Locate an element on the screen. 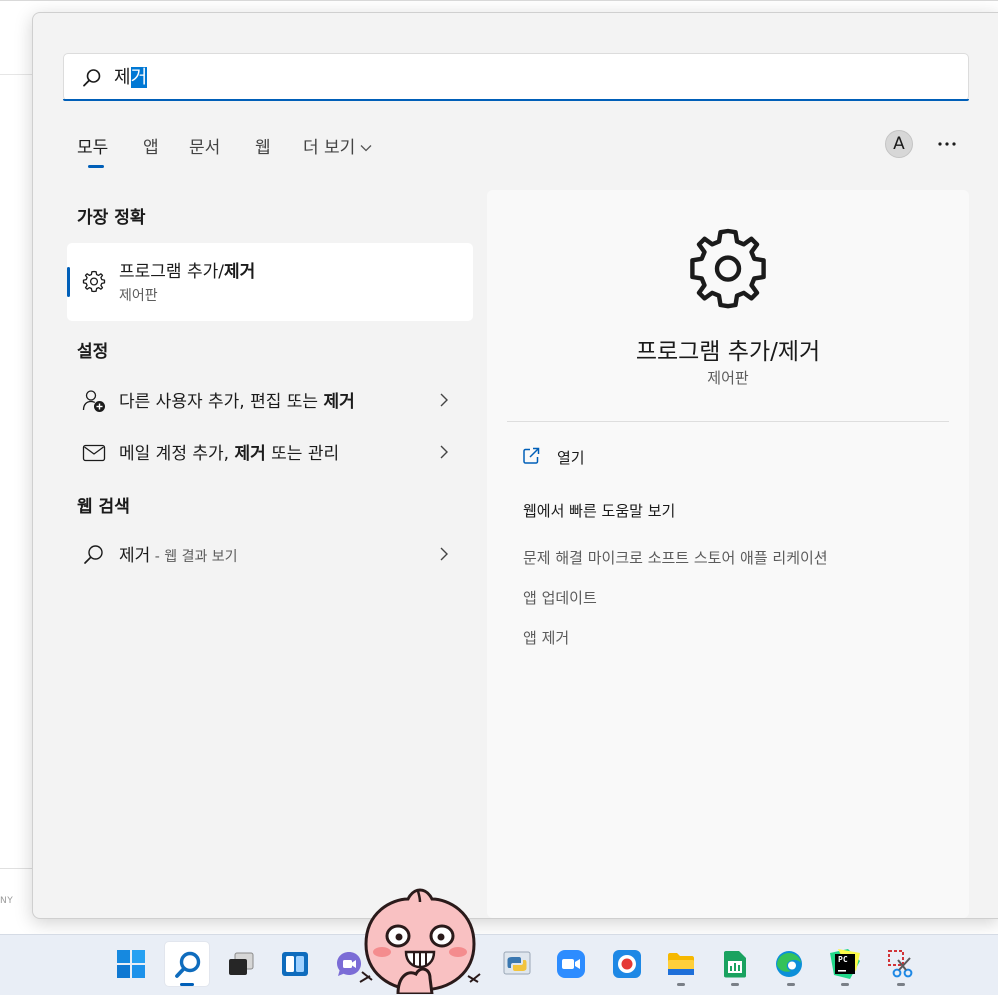  settings-item-mail-label: 메일 계정 추가, 제거 또는 관리 is located at coordinates (229, 451).